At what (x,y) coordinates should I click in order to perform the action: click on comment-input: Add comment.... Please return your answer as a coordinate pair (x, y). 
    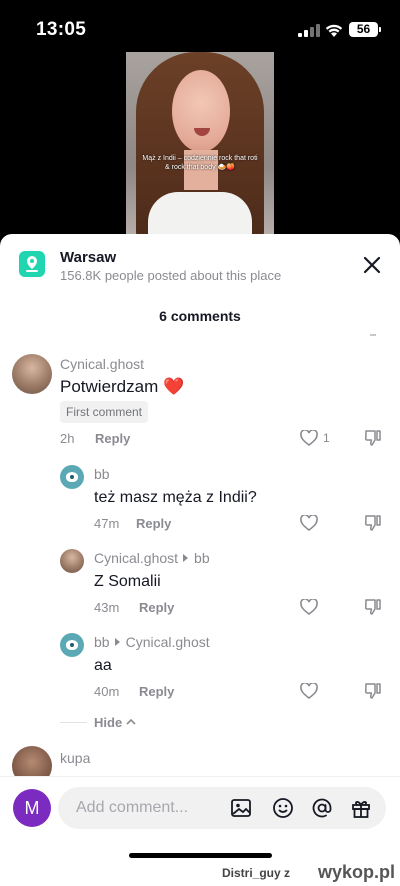
    Looking at the image, I should click on (222, 808).